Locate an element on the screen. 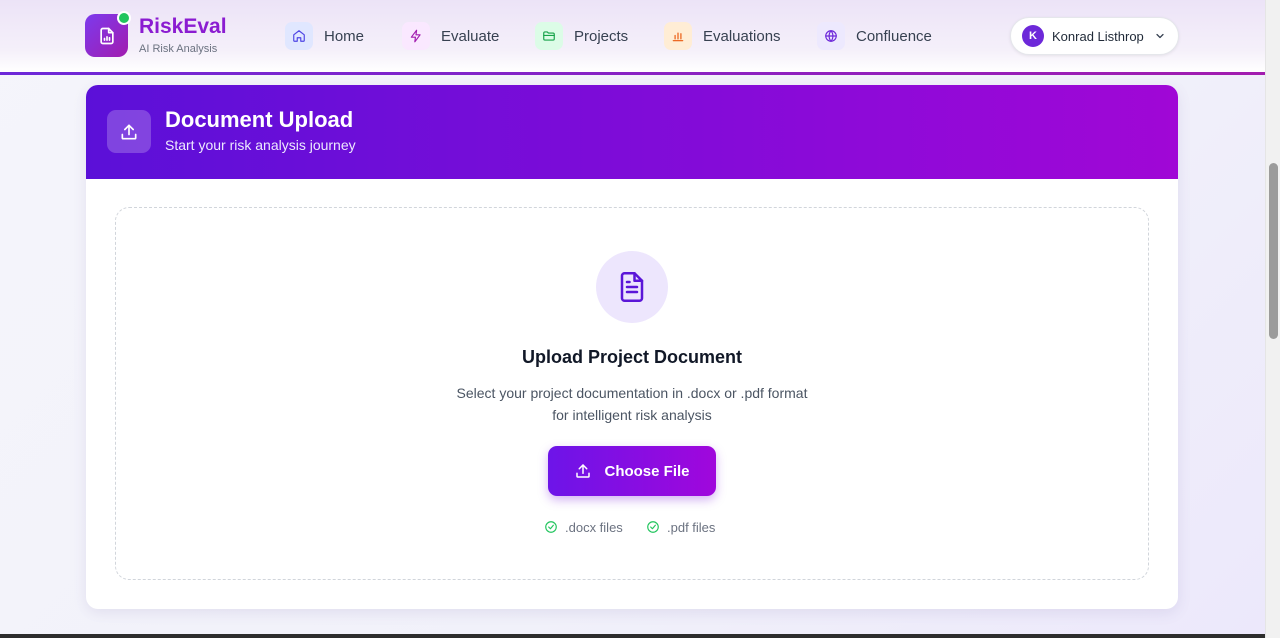  online-status-dot is located at coordinates (124, 18).